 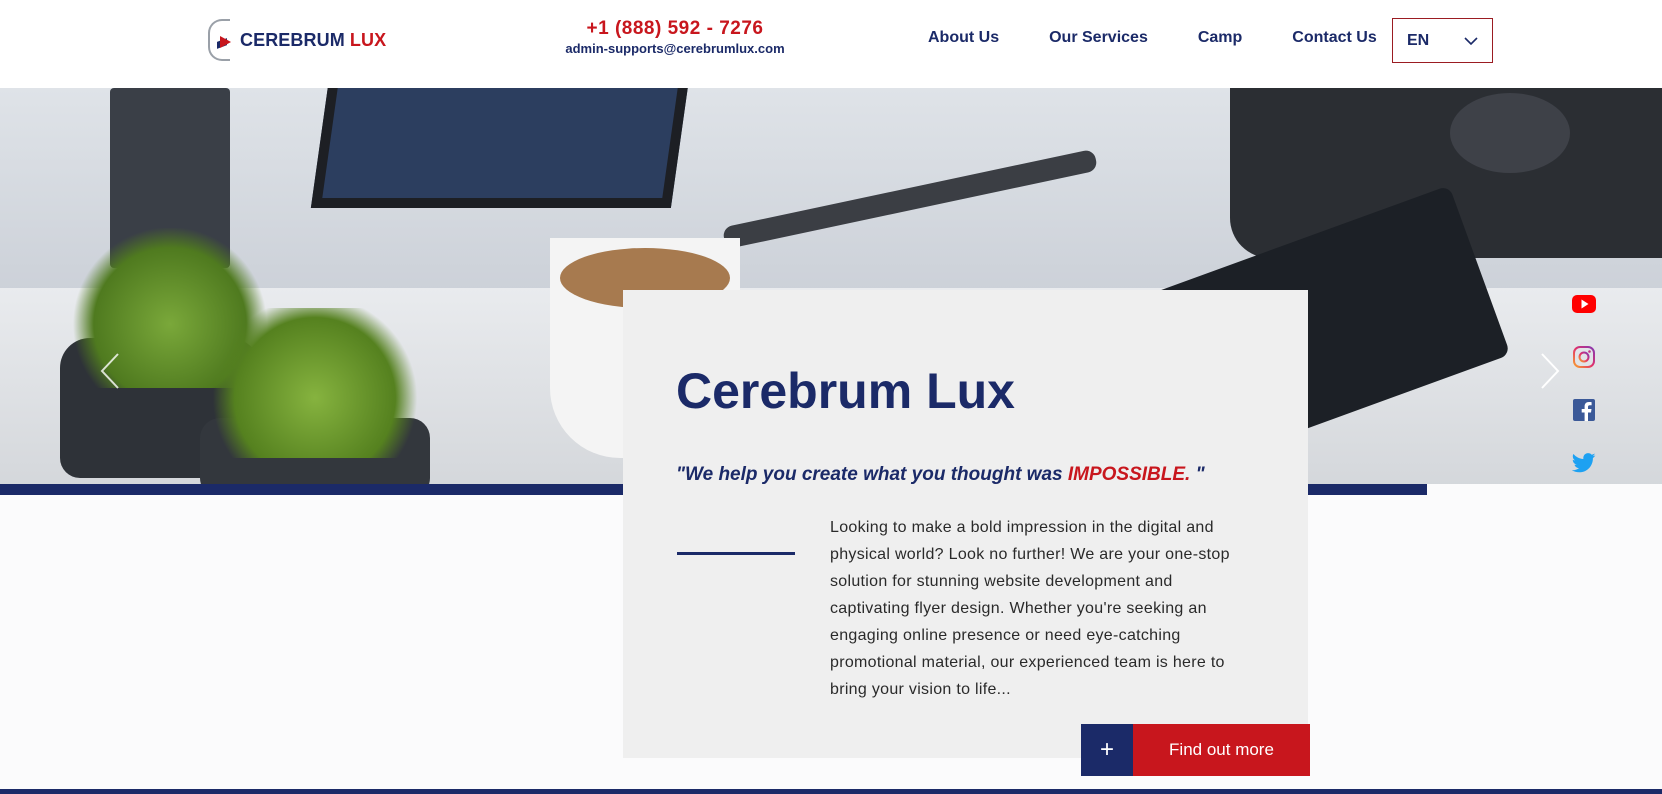 I want to click on find-out-more-button: Find out more, so click(x=1221, y=750).